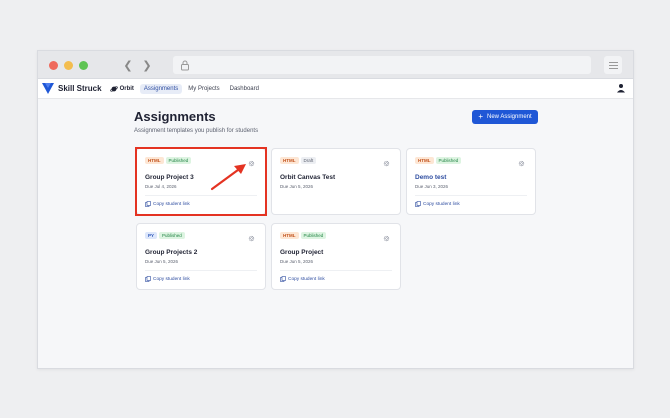 This screenshot has width=670, height=418. I want to click on skill-struck-logo-icon, so click(48, 88).